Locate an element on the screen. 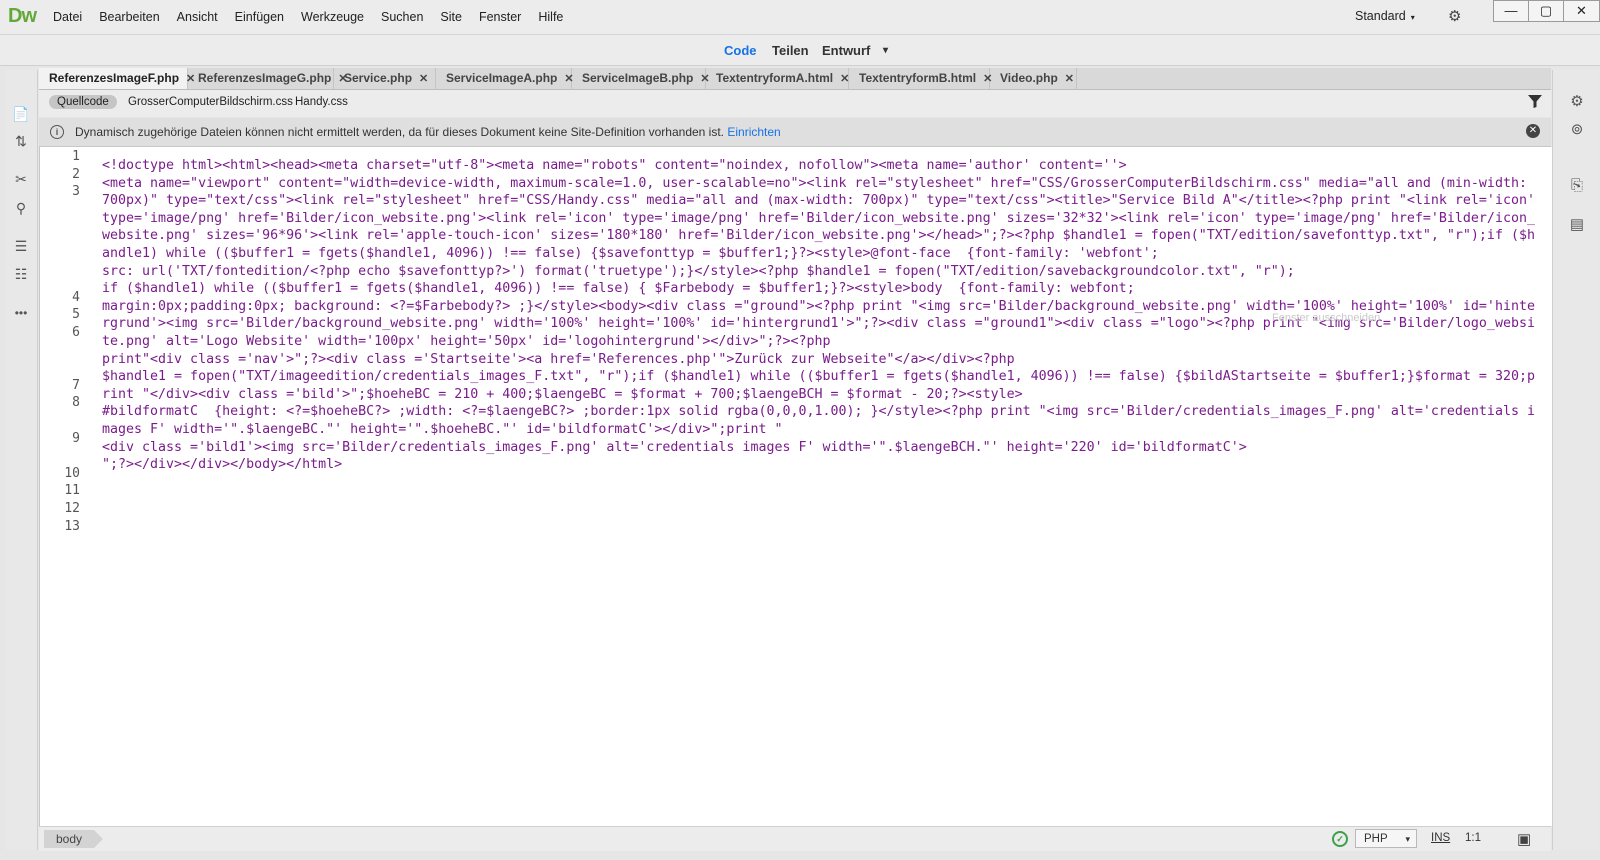 This screenshot has width=1600, height=860. line-number: 7 is located at coordinates (76, 385).